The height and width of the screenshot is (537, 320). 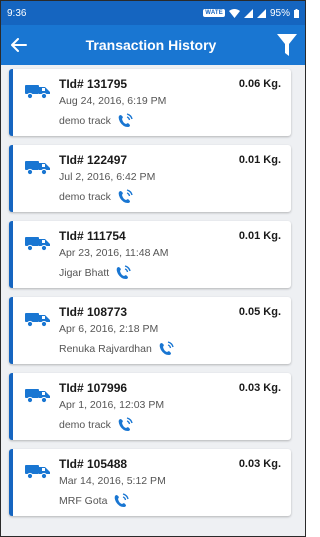 I want to click on transaction-weight: 0.06 Kg., so click(x=259, y=84).